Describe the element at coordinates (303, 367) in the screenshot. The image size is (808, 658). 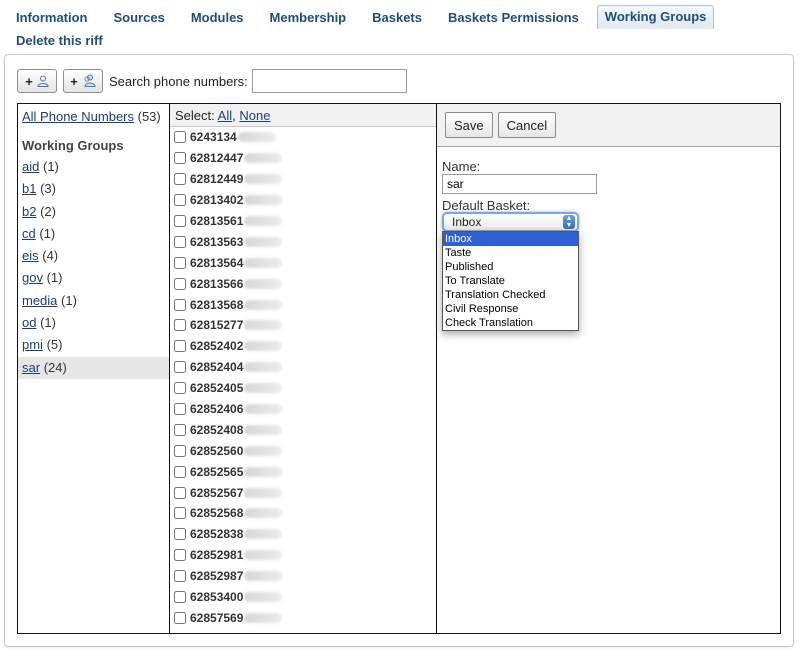
I see `phone-number-row: 62852404` at that location.